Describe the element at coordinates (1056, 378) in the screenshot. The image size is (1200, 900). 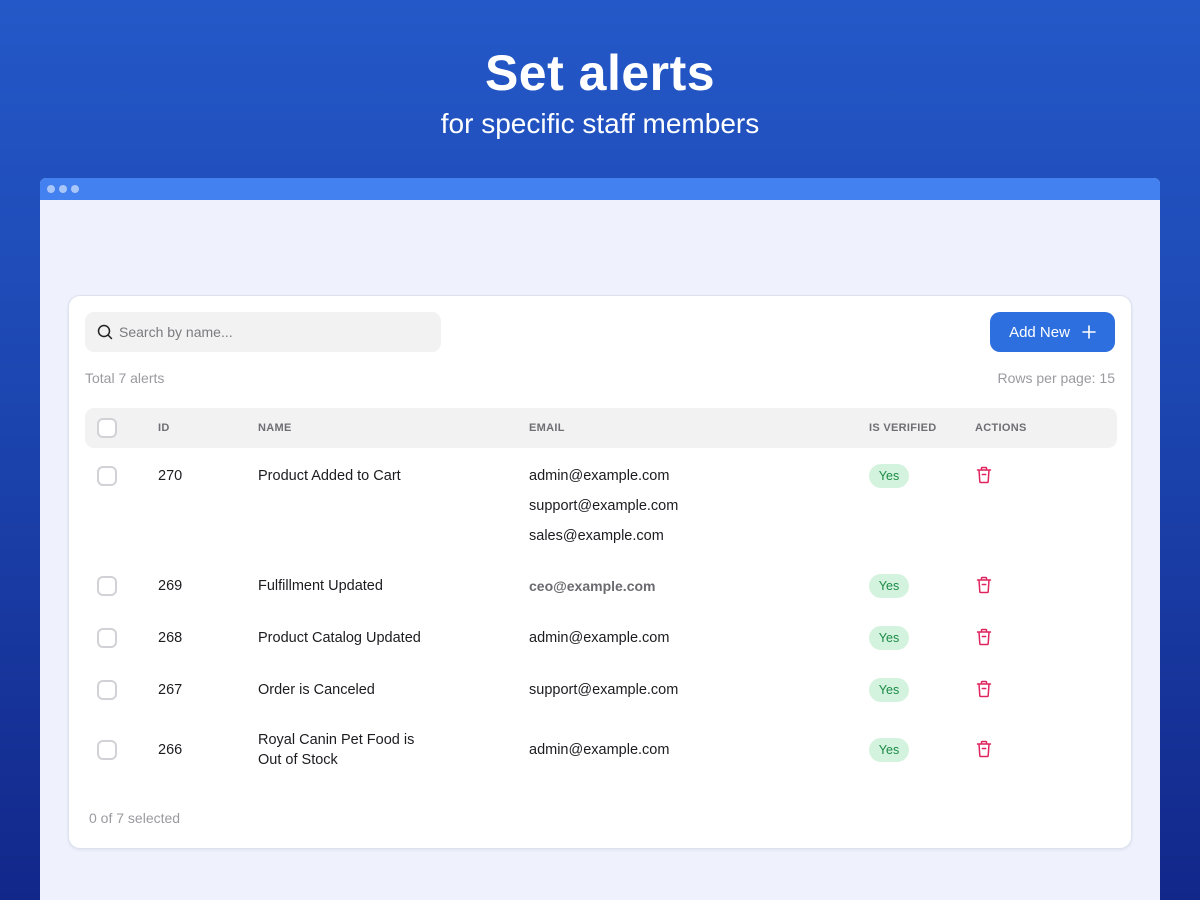
I see `rows-per-page: Rows per page: 15` at that location.